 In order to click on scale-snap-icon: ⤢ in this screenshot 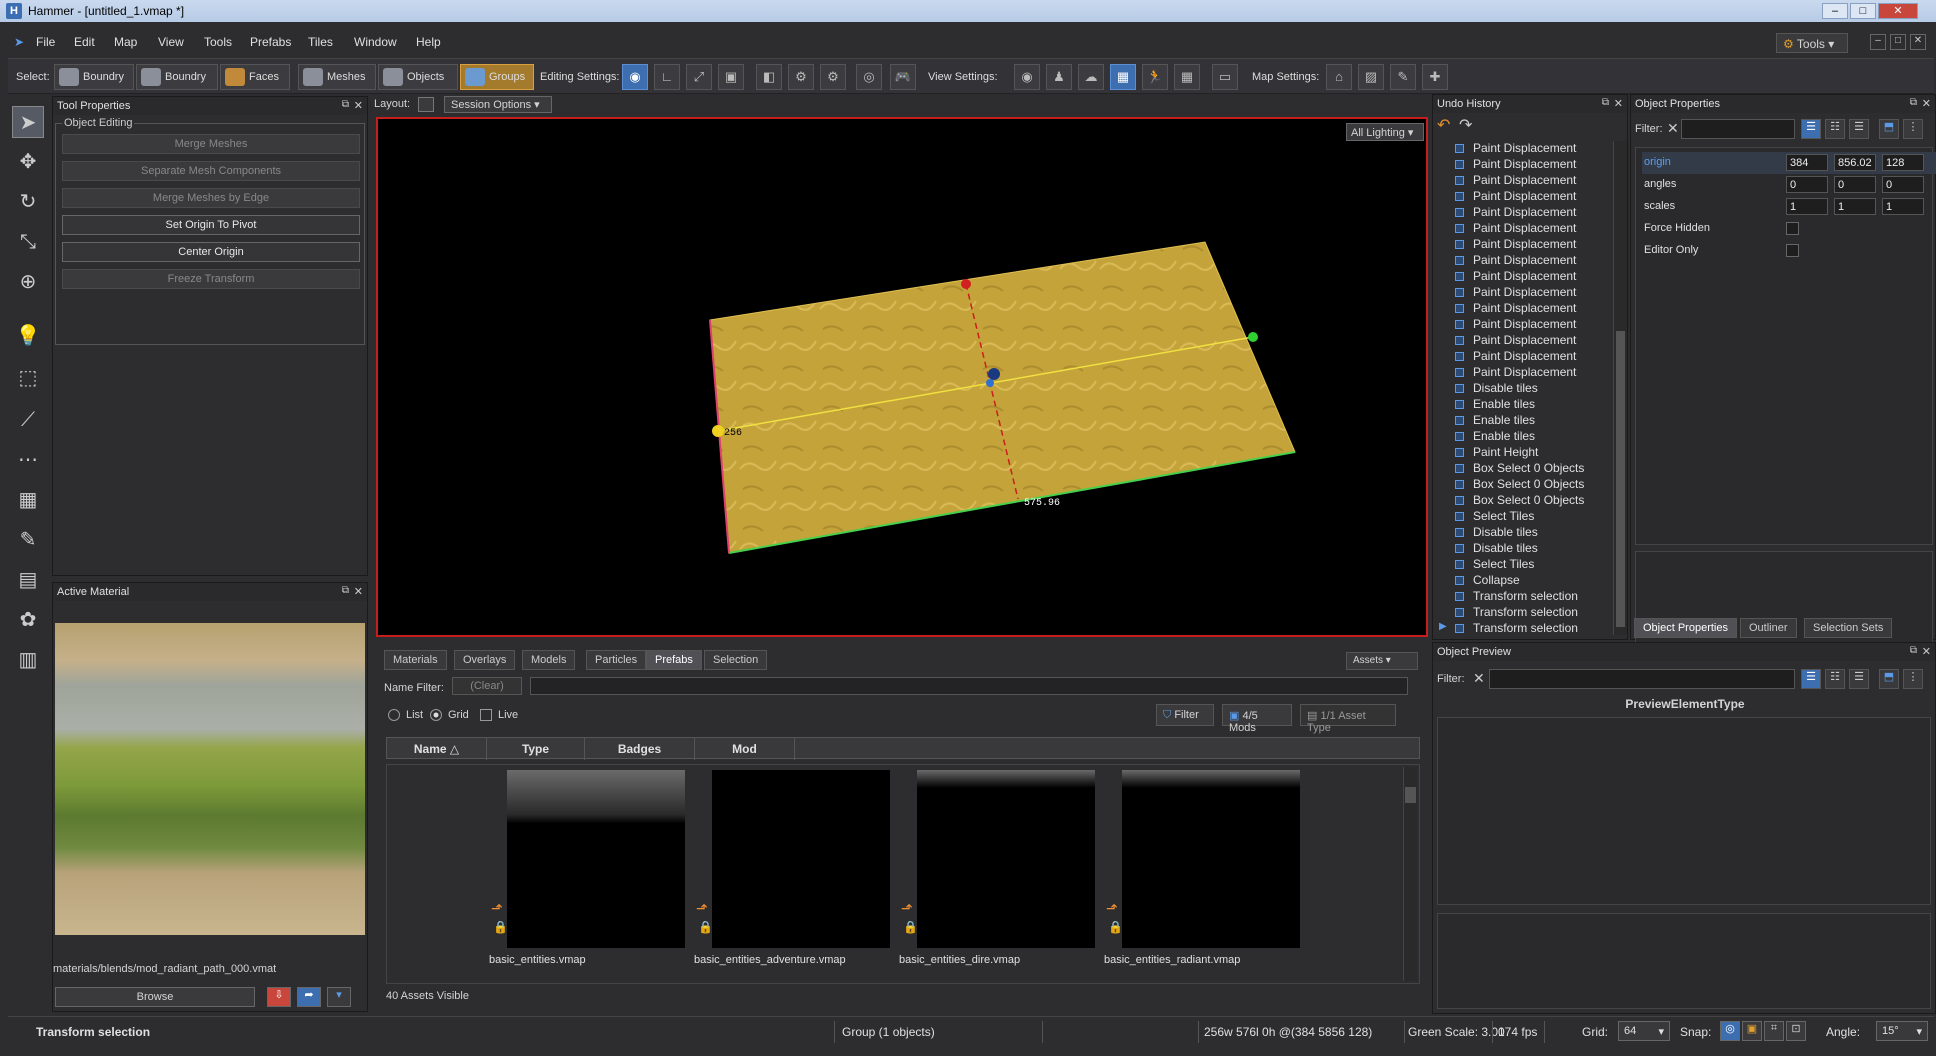, I will do `click(699, 77)`.